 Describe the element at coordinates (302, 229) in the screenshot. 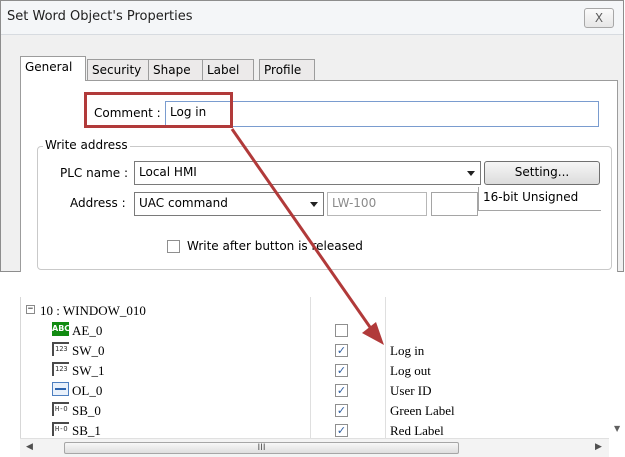

I see `callout-arrow-line` at that location.